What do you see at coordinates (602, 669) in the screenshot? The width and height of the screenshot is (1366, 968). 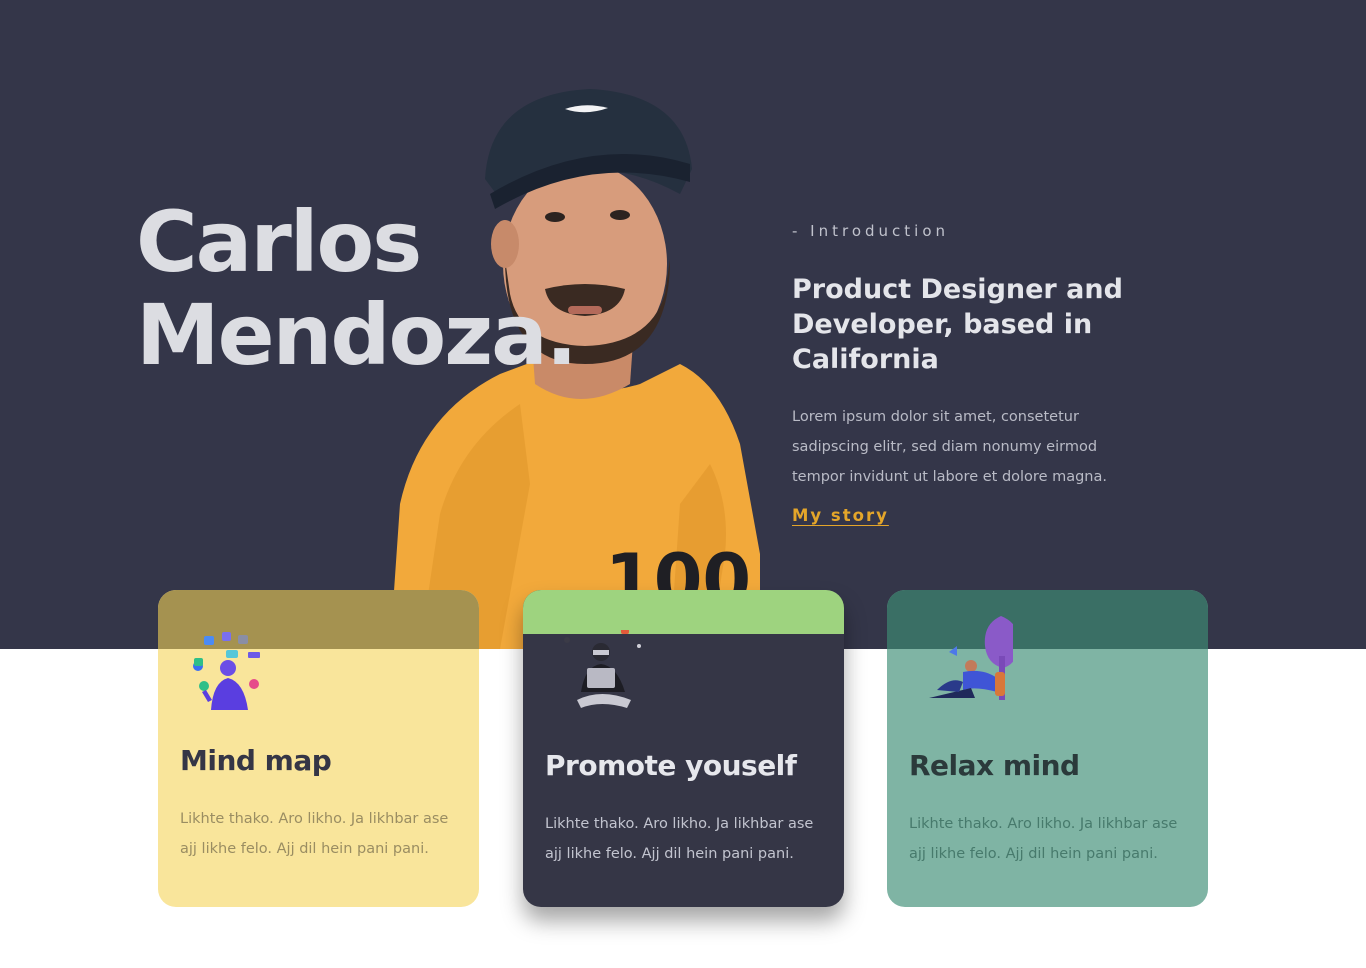 I see `laptop-person-illustration-icon` at bounding box center [602, 669].